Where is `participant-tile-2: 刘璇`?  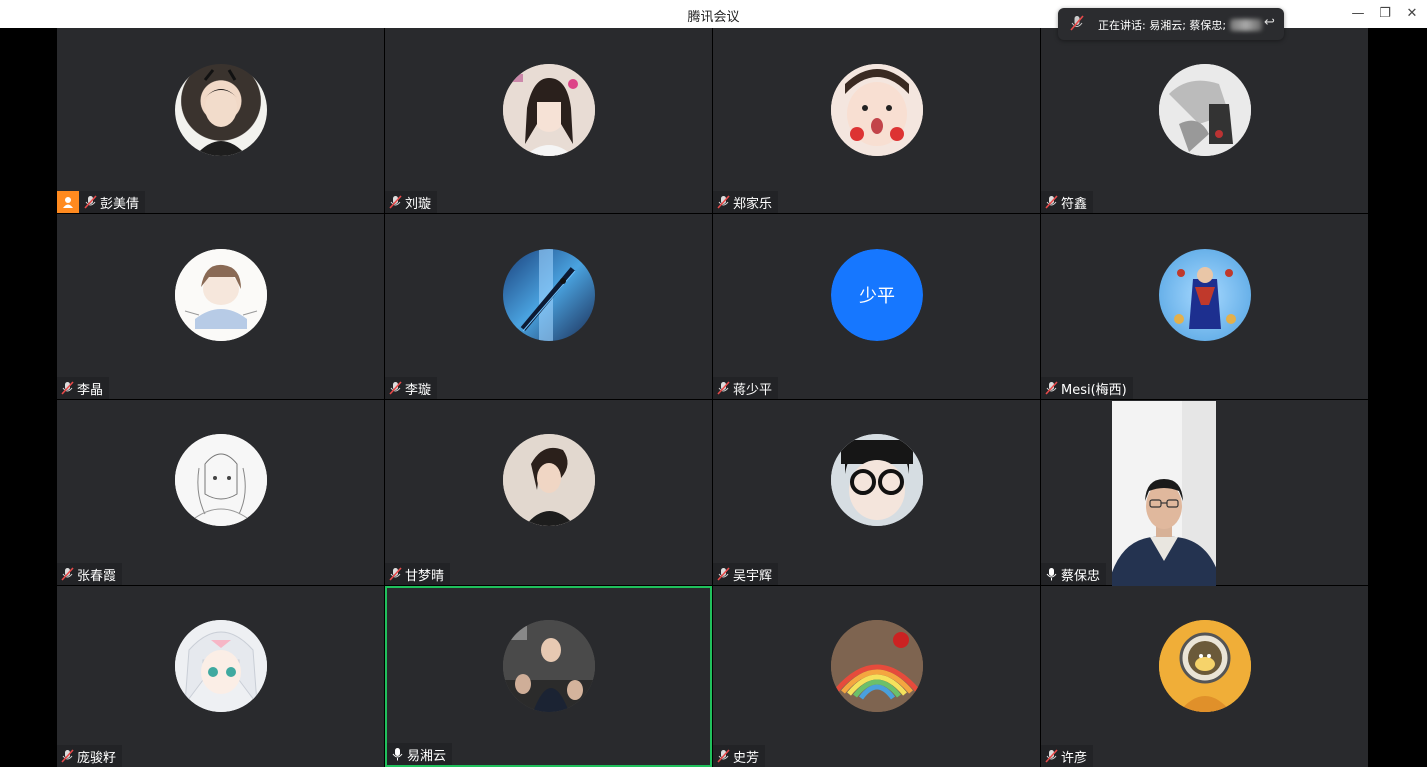
participant-tile-2: 刘璇 is located at coordinates (548, 120).